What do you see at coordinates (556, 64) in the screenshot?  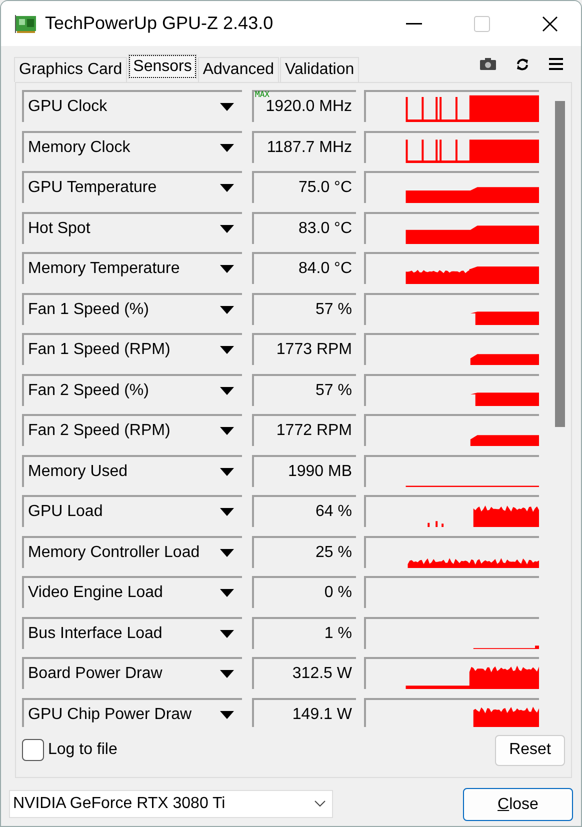 I see `menu-icon` at bounding box center [556, 64].